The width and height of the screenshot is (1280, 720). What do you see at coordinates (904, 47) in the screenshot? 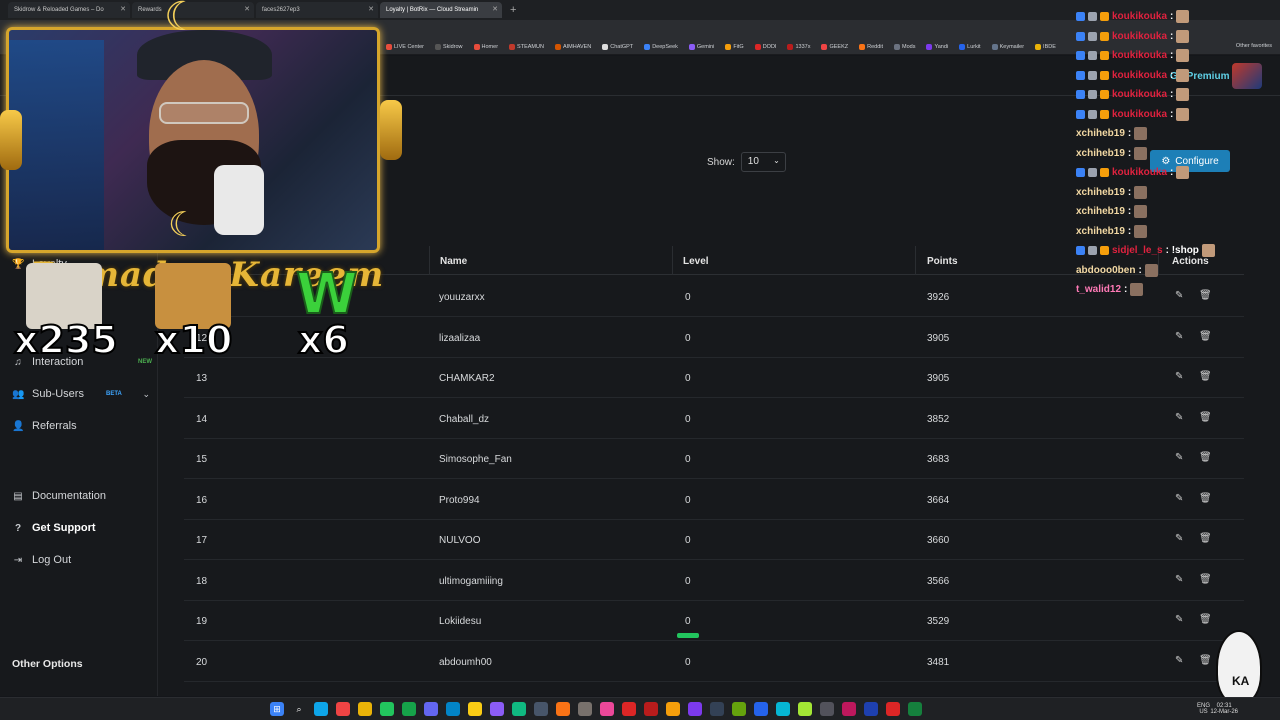
I see `bookmark-item: Mods` at bounding box center [904, 47].